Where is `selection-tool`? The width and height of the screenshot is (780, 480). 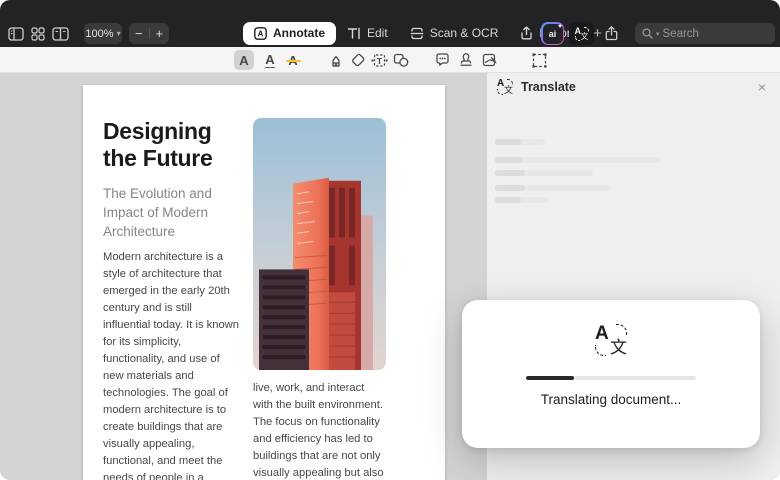
selection-tool is located at coordinates (539, 60).